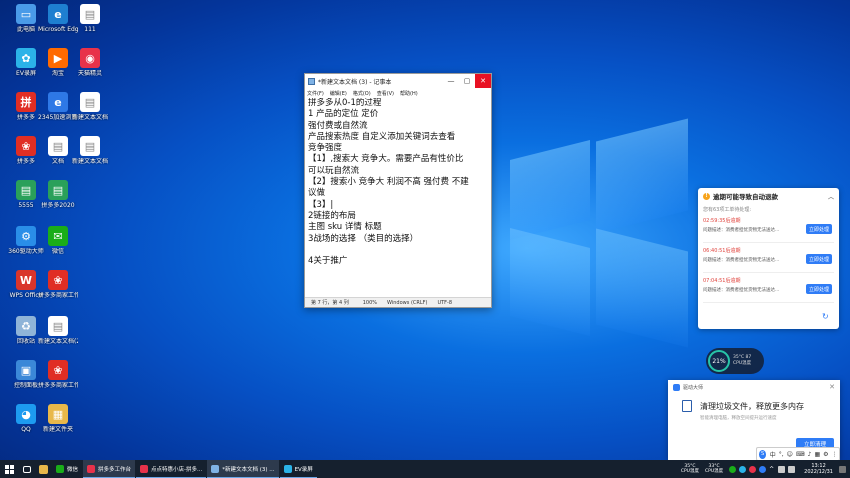 This screenshot has width=850, height=478. What do you see at coordinates (26, 326) in the screenshot?
I see `app-icon: ♻` at bounding box center [26, 326].